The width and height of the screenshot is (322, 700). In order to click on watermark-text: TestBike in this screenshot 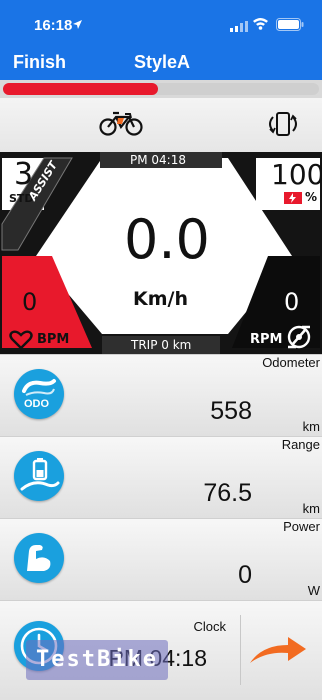, I will do `click(97, 659)`.